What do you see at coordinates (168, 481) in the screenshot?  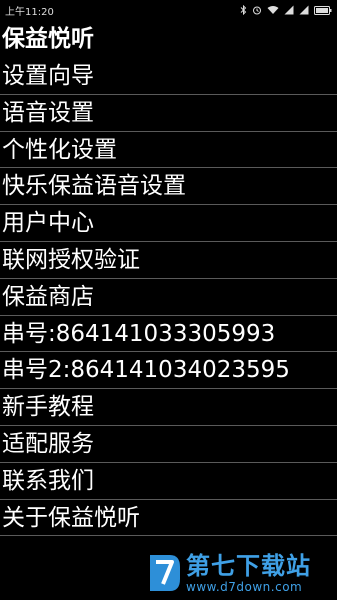 I see `menu-item-contact-us: 联系我们` at bounding box center [168, 481].